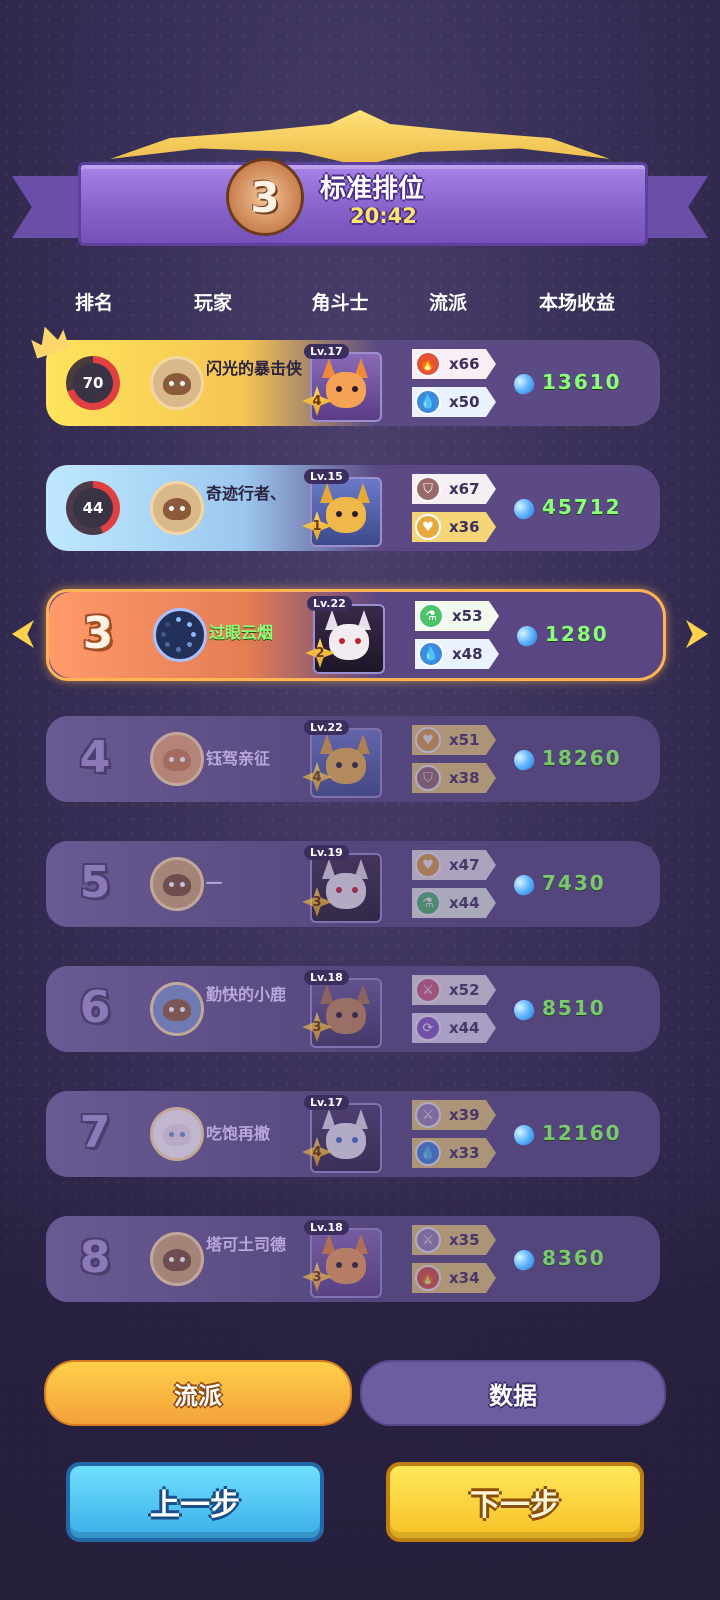 Image resolution: width=720 pixels, height=1600 pixels. What do you see at coordinates (326, 727) in the screenshot?
I see `fighter-level: Lv.22` at bounding box center [326, 727].